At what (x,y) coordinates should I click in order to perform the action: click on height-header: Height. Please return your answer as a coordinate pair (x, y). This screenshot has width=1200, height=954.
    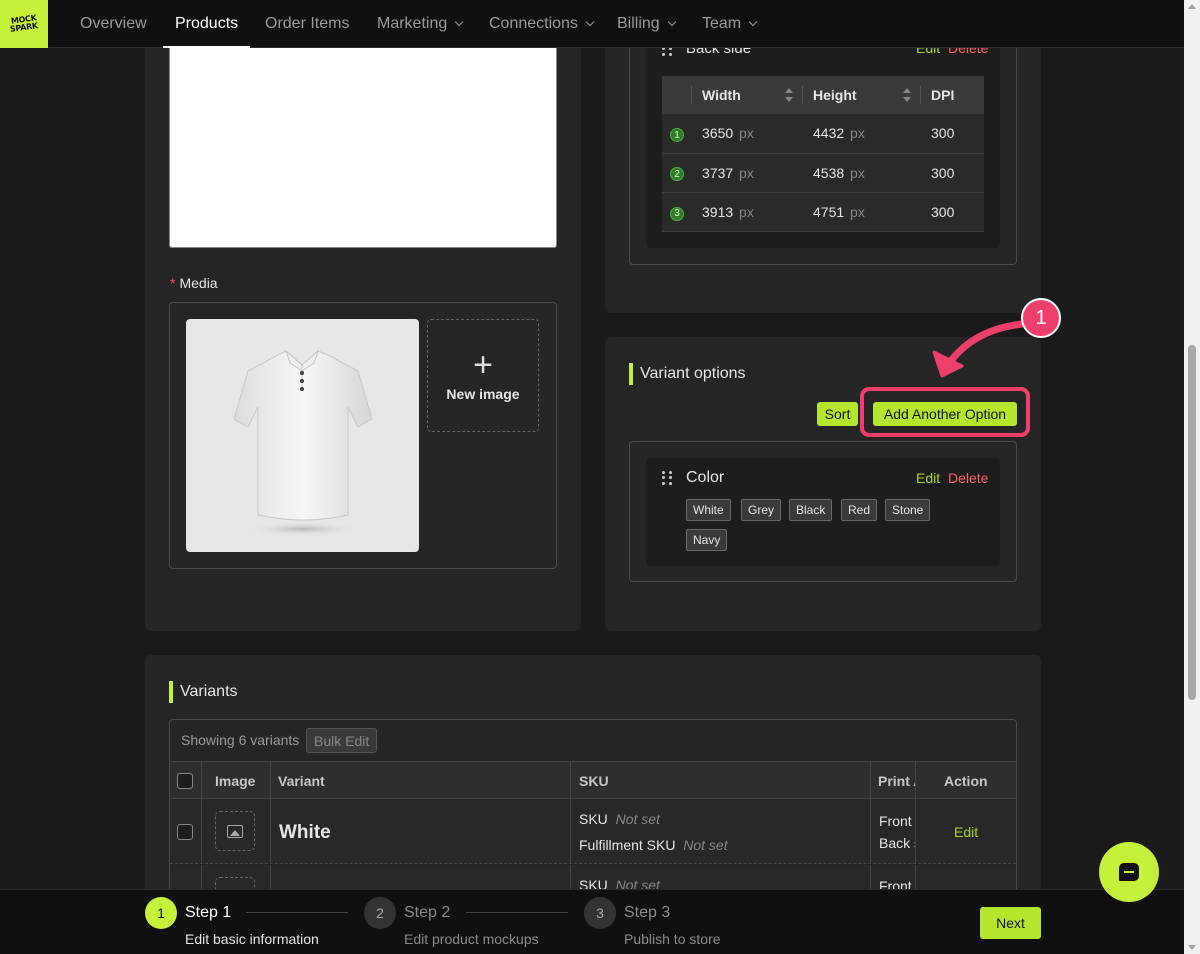
    Looking at the image, I should click on (862, 95).